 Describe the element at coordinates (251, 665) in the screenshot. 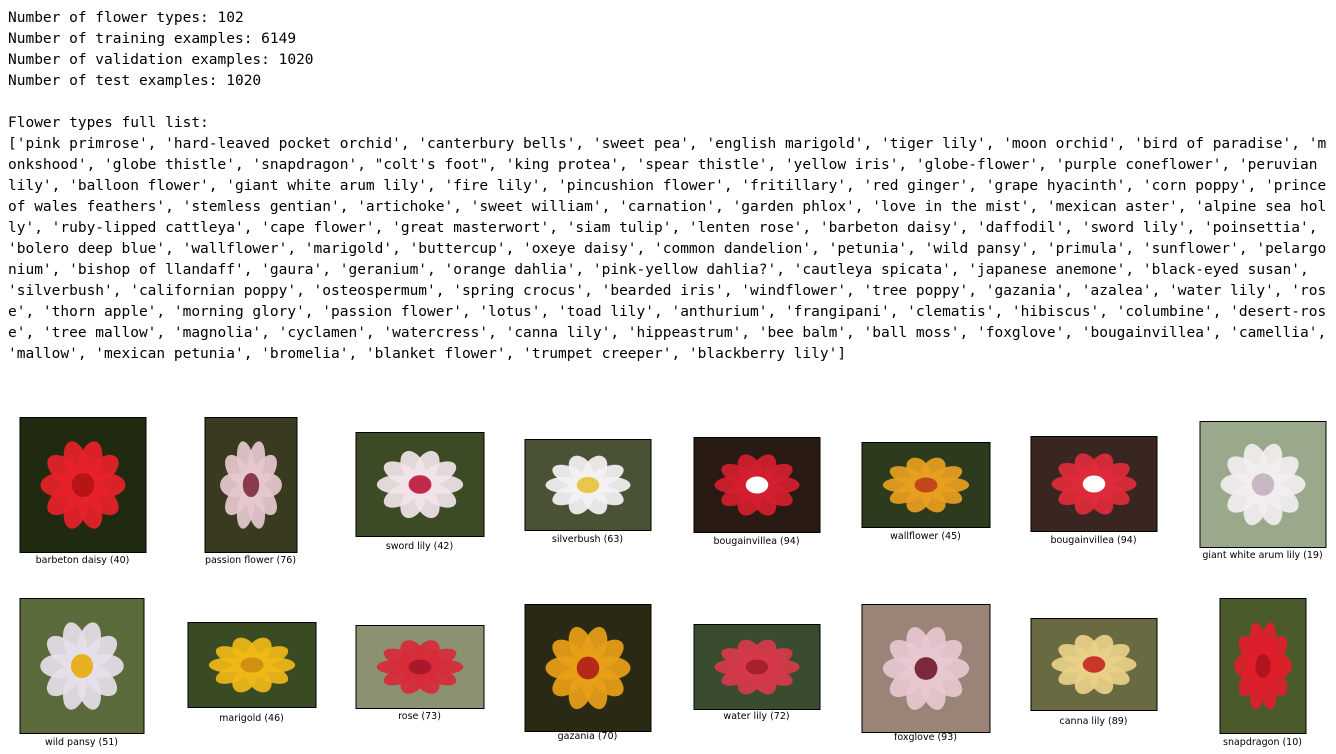

I see `marigold-image` at that location.